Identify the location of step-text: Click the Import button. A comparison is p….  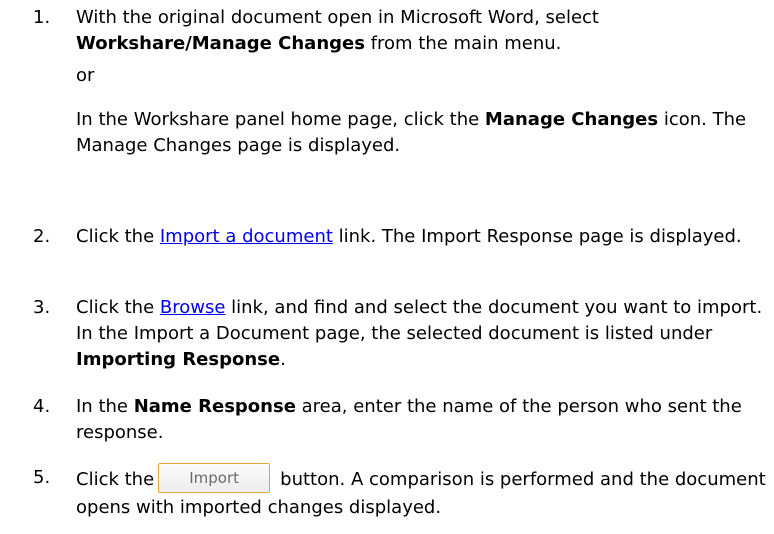
(421, 492).